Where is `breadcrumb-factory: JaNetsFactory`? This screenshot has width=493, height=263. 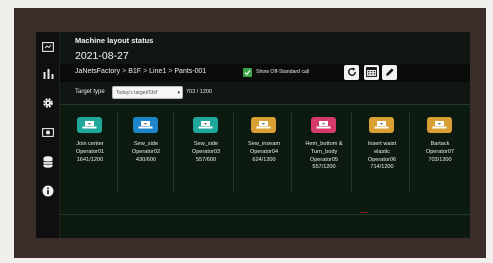 breadcrumb-factory: JaNetsFactory is located at coordinates (97, 71).